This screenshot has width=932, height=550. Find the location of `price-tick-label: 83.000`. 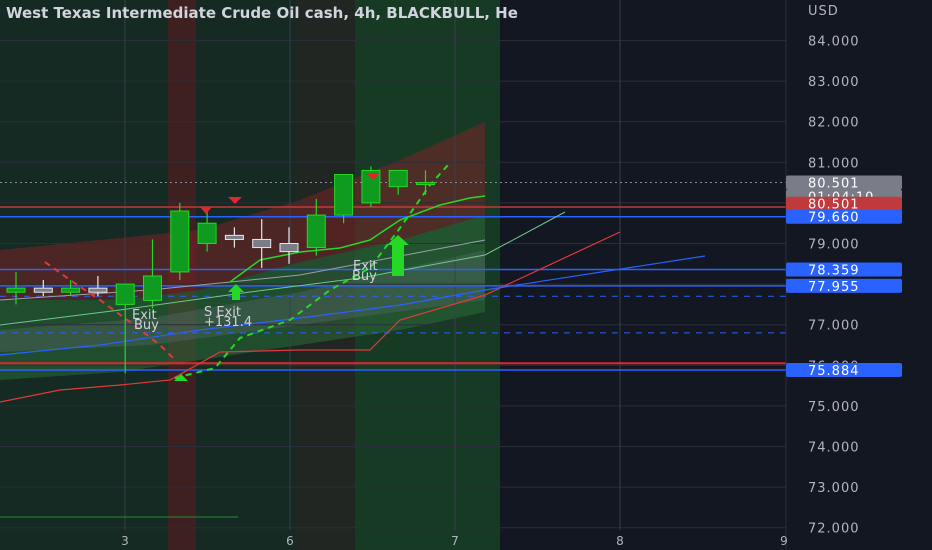

price-tick-label: 83.000 is located at coordinates (834, 82).